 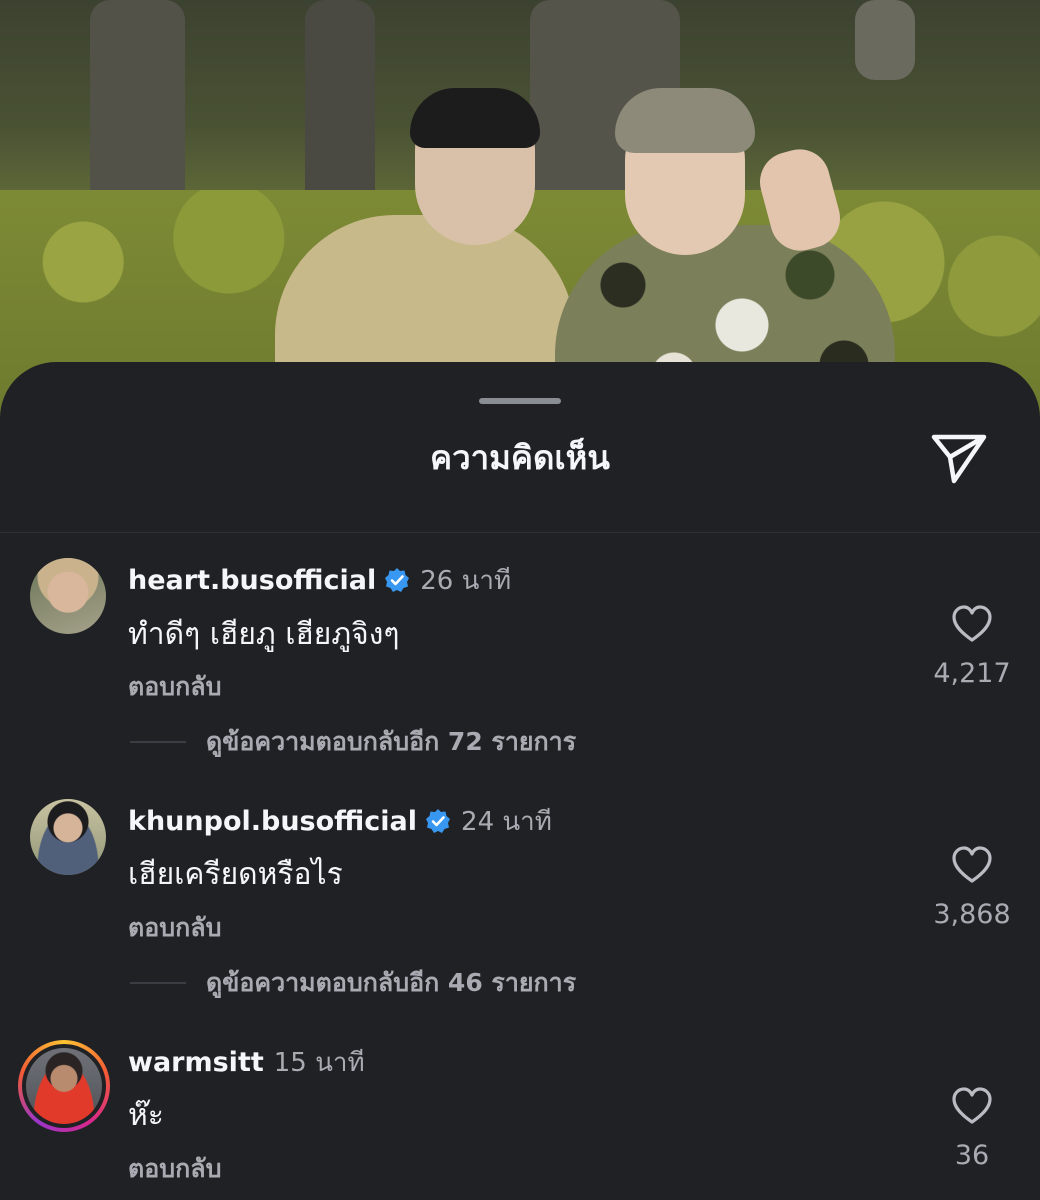 I want to click on view-replies-button: ดูข้อความตอบกลับอีก 46 รายการ, so click(x=353, y=983).